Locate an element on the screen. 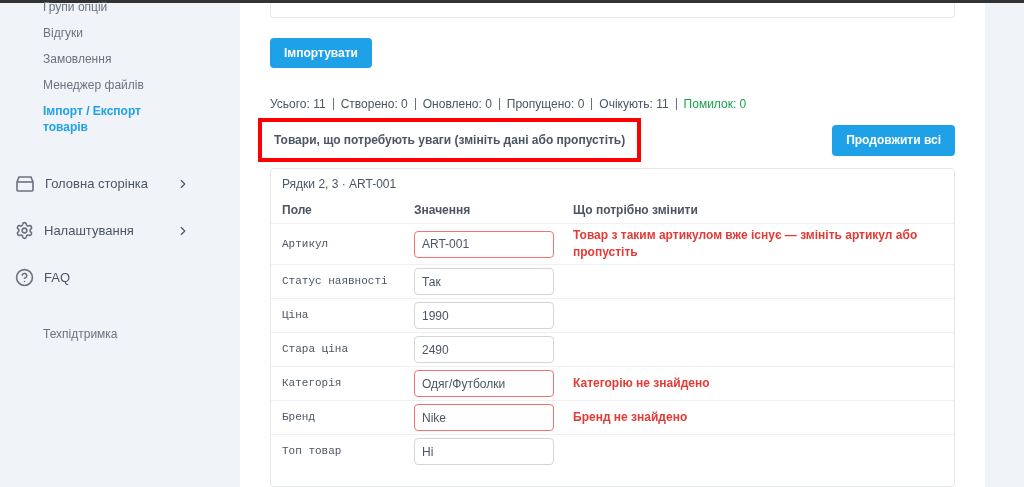  value-field: ART-001 is located at coordinates (484, 244).